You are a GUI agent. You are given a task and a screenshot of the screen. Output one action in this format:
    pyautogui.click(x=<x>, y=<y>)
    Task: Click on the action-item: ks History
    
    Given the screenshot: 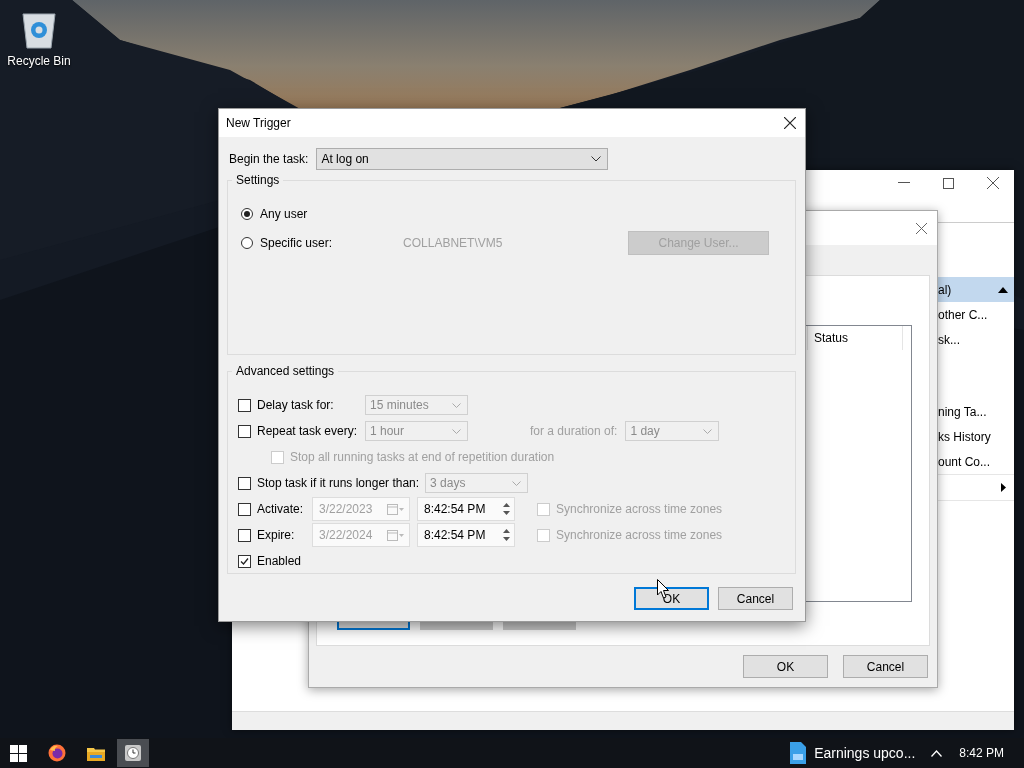 What is the action you would take?
    pyautogui.click(x=976, y=436)
    